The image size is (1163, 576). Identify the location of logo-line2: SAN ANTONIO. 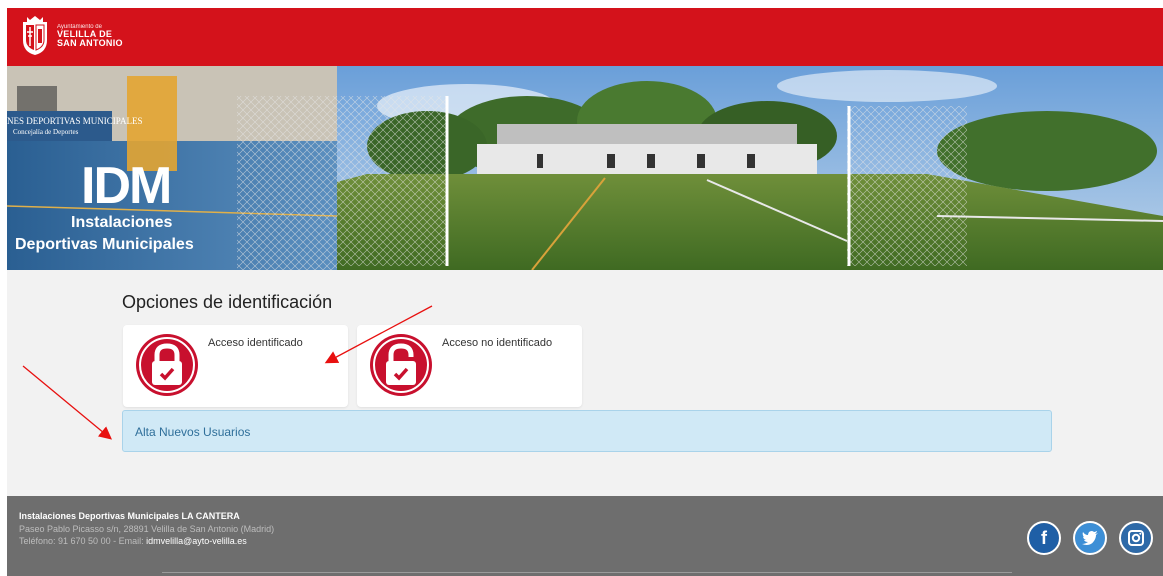
(90, 43).